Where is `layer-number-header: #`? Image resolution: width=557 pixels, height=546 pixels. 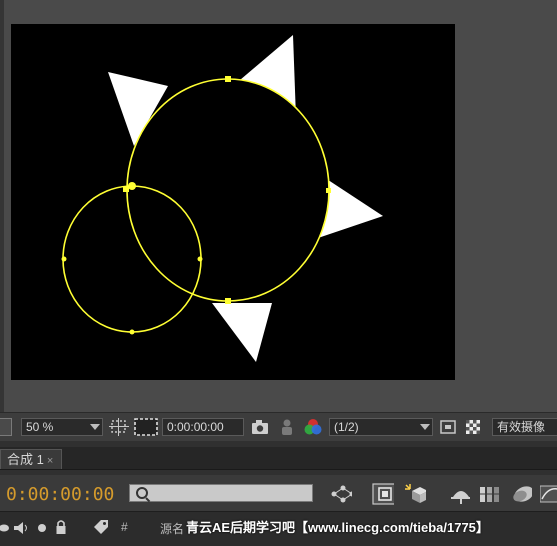
layer-number-header: # is located at coordinates (124, 527).